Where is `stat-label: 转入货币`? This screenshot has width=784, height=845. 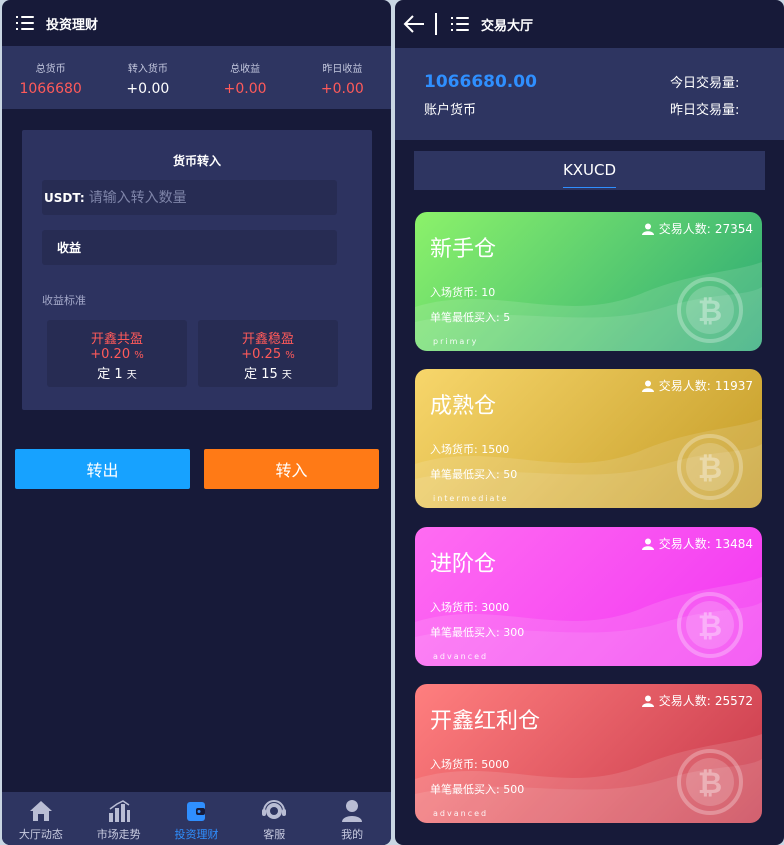
stat-label: 转入货币 is located at coordinates (147, 69).